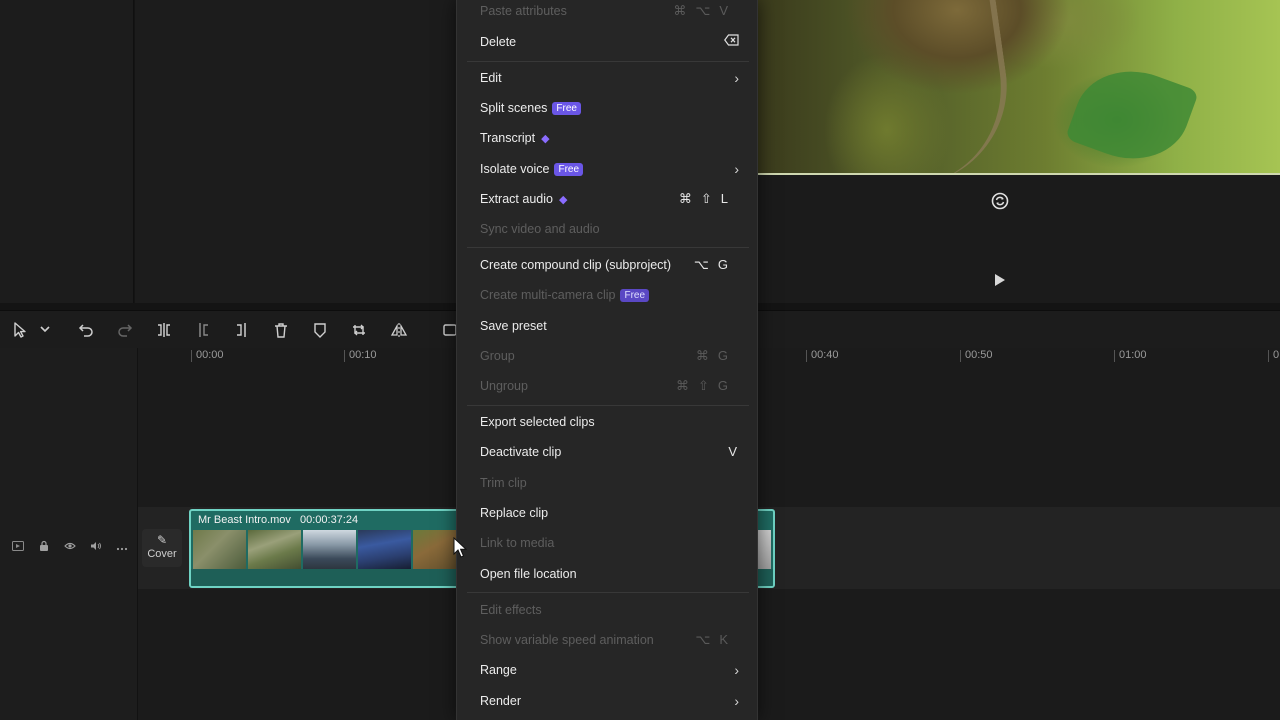 This screenshot has width=1280, height=720. What do you see at coordinates (162, 540) in the screenshot?
I see `pencil-icon: ✎` at bounding box center [162, 540].